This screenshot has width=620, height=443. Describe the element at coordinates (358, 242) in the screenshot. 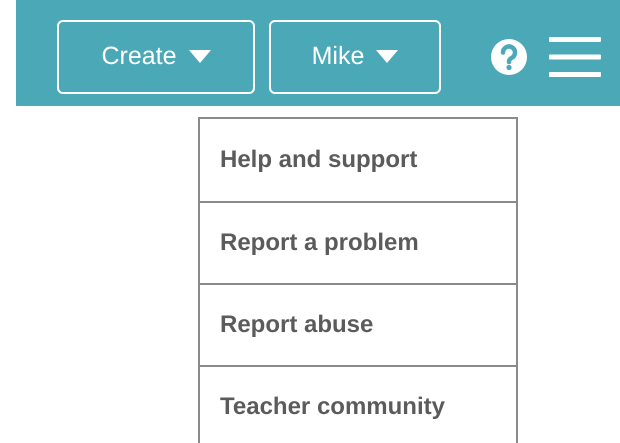

I see `menu-item: Report a problem` at that location.